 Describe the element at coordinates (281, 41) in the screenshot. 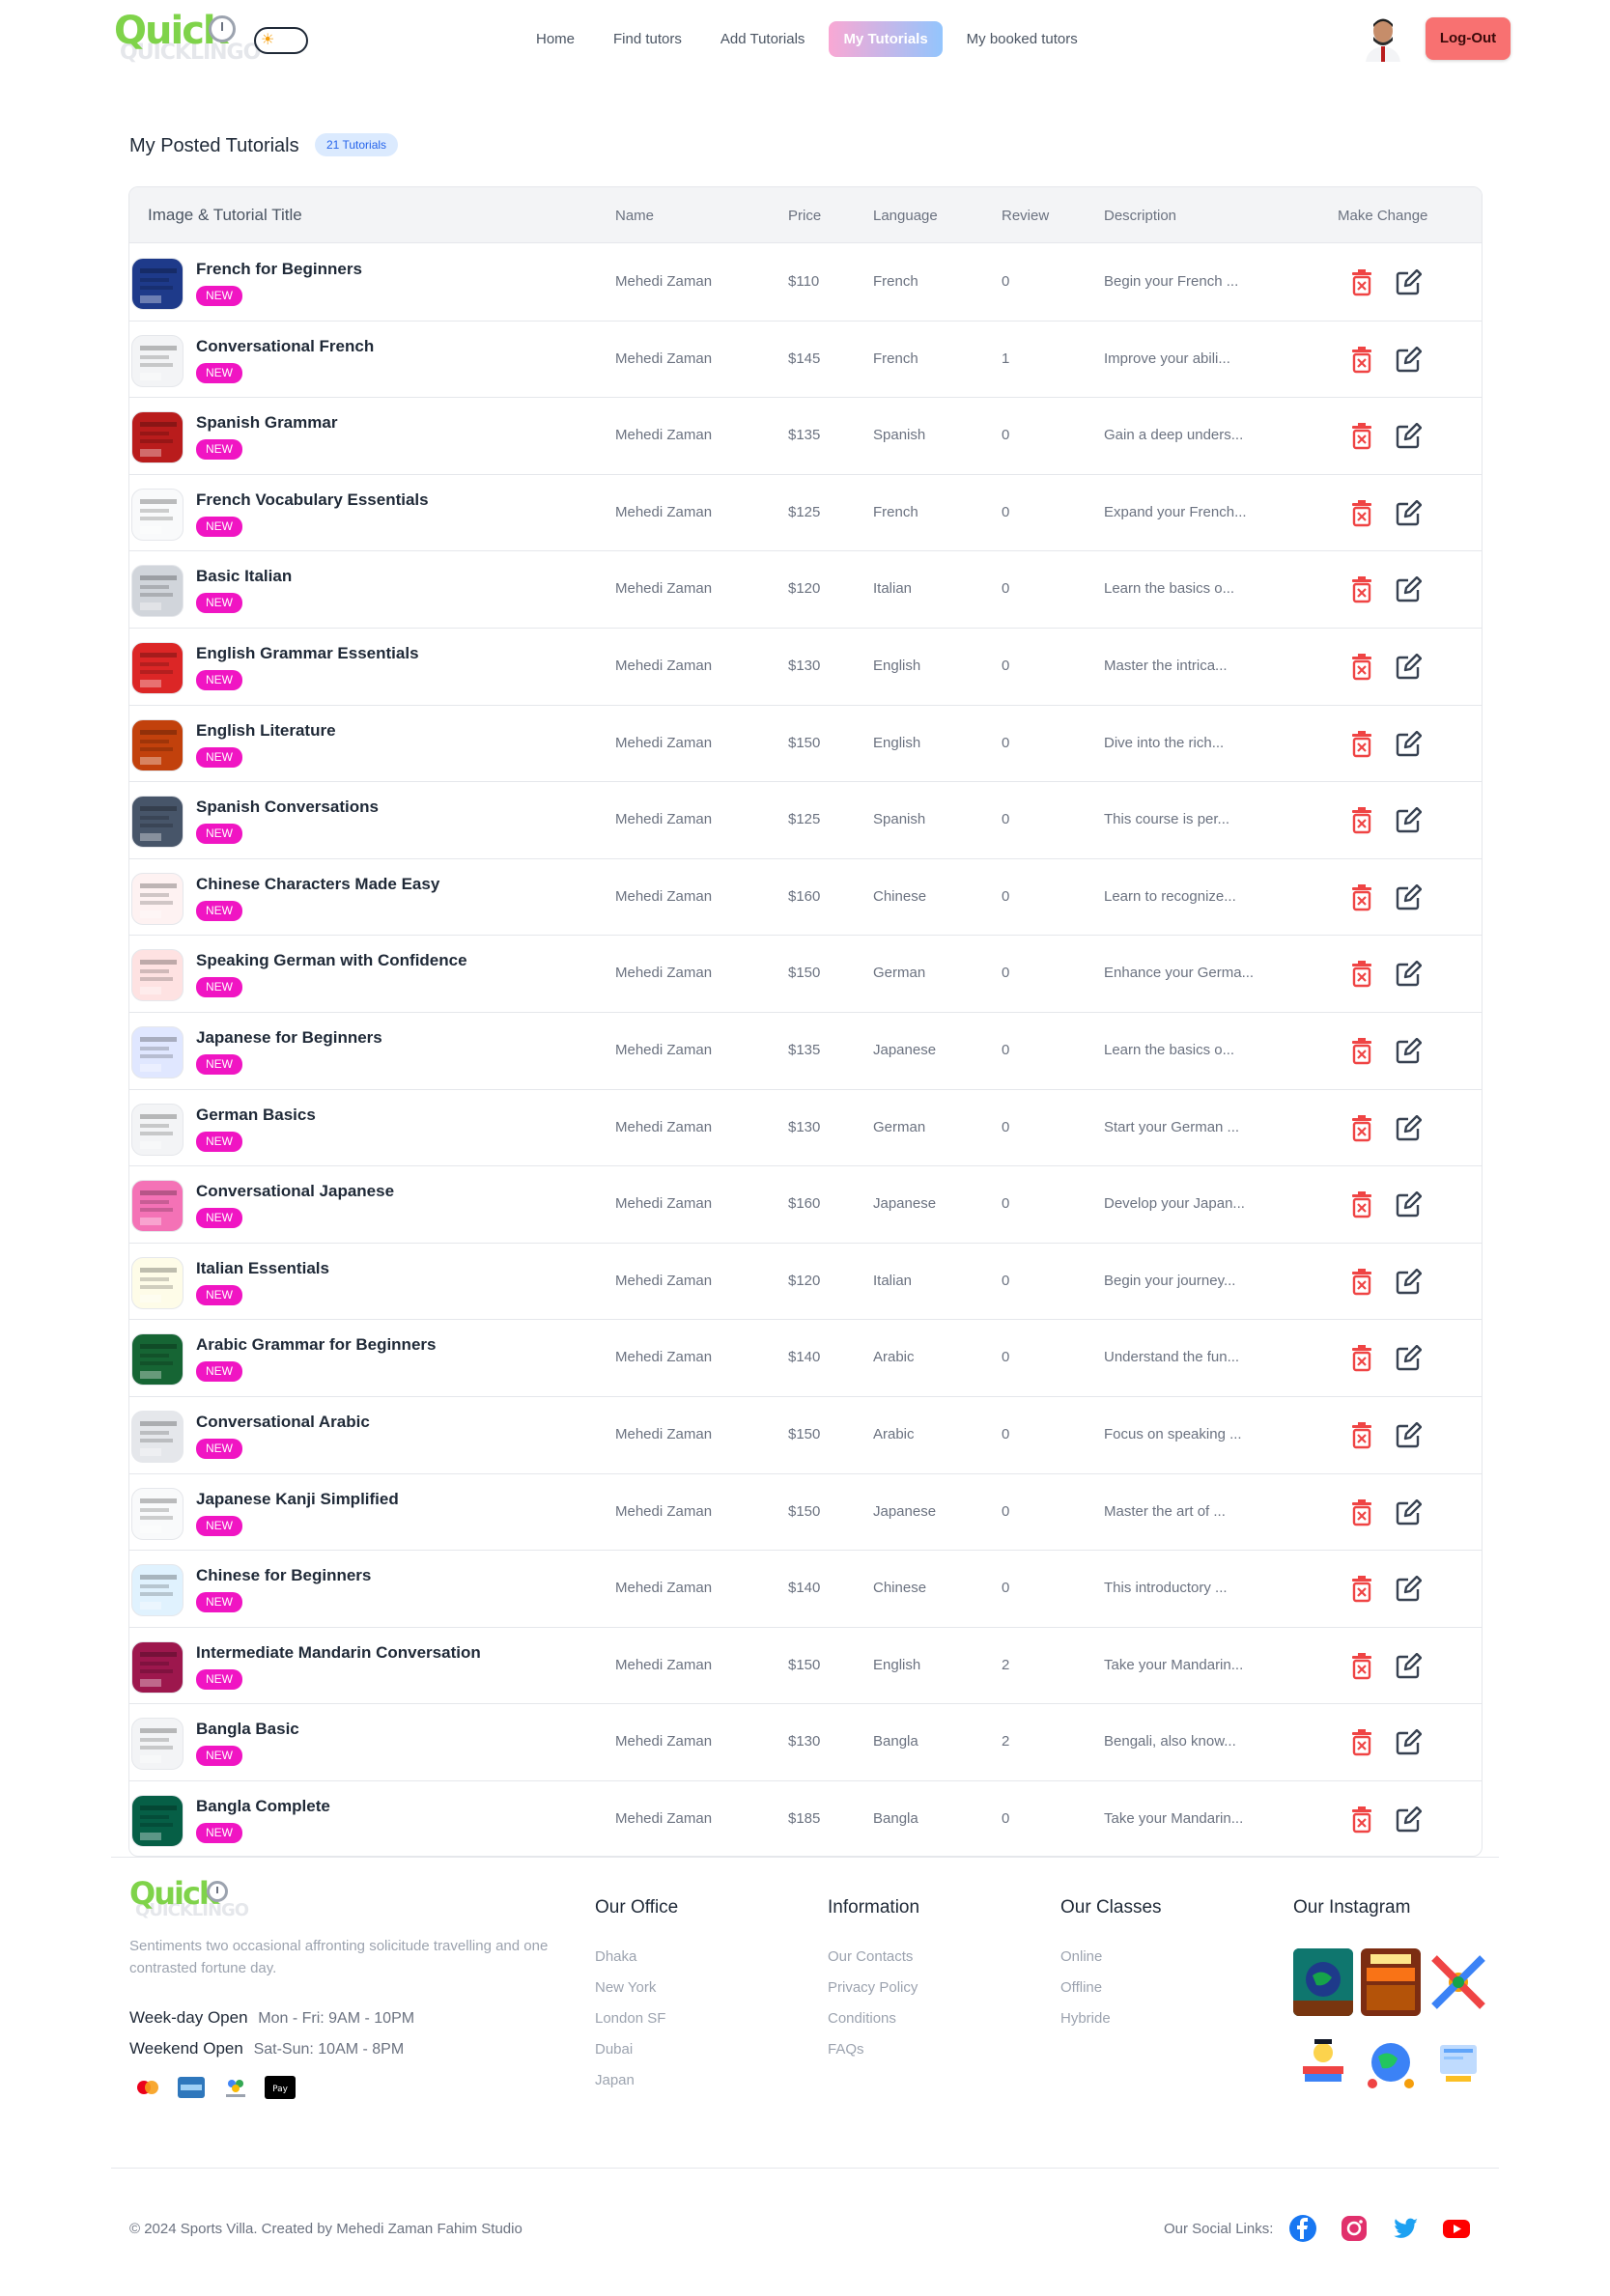

I see `theme-toggle: ☀` at that location.